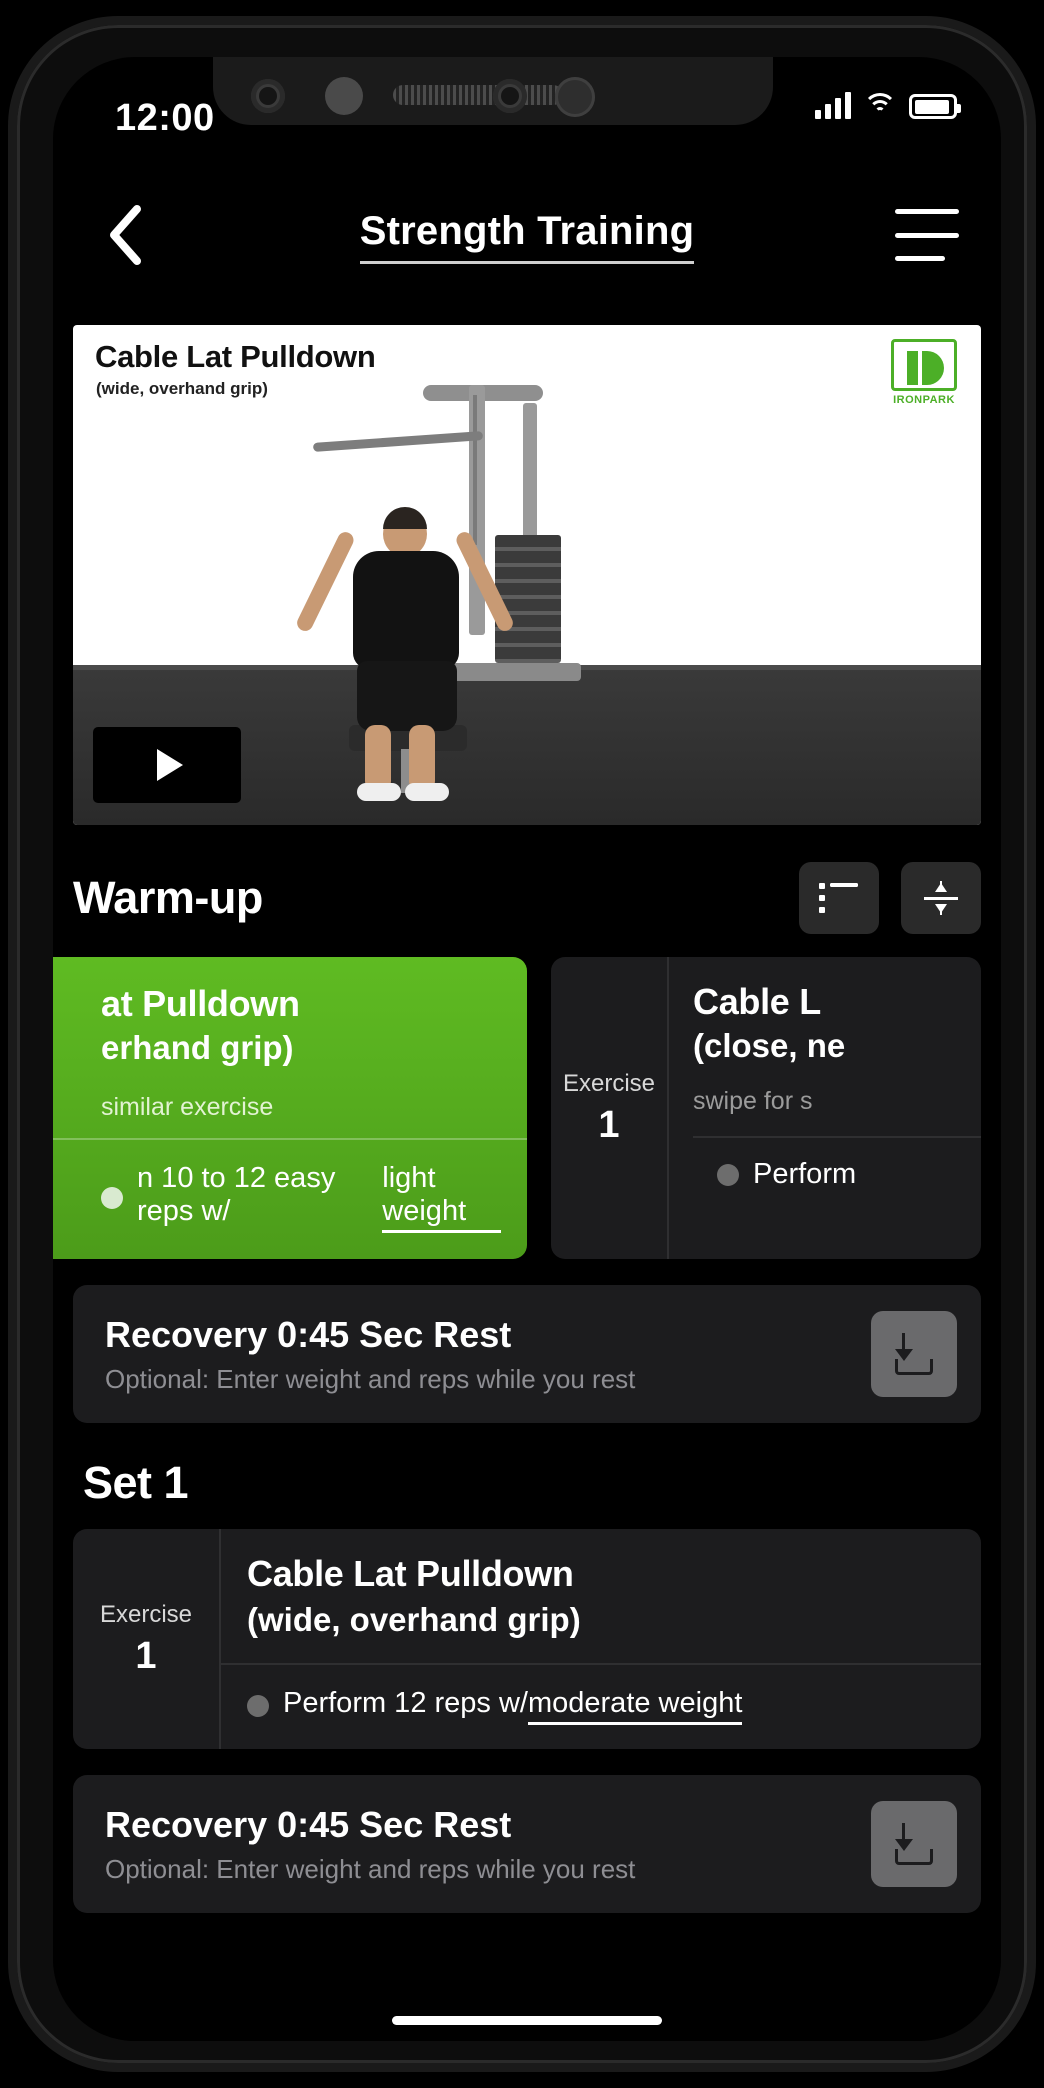 The image size is (1044, 2088). What do you see at coordinates (410, 1573) in the screenshot?
I see `exercise-name: Cable Lat Pulldown` at bounding box center [410, 1573].